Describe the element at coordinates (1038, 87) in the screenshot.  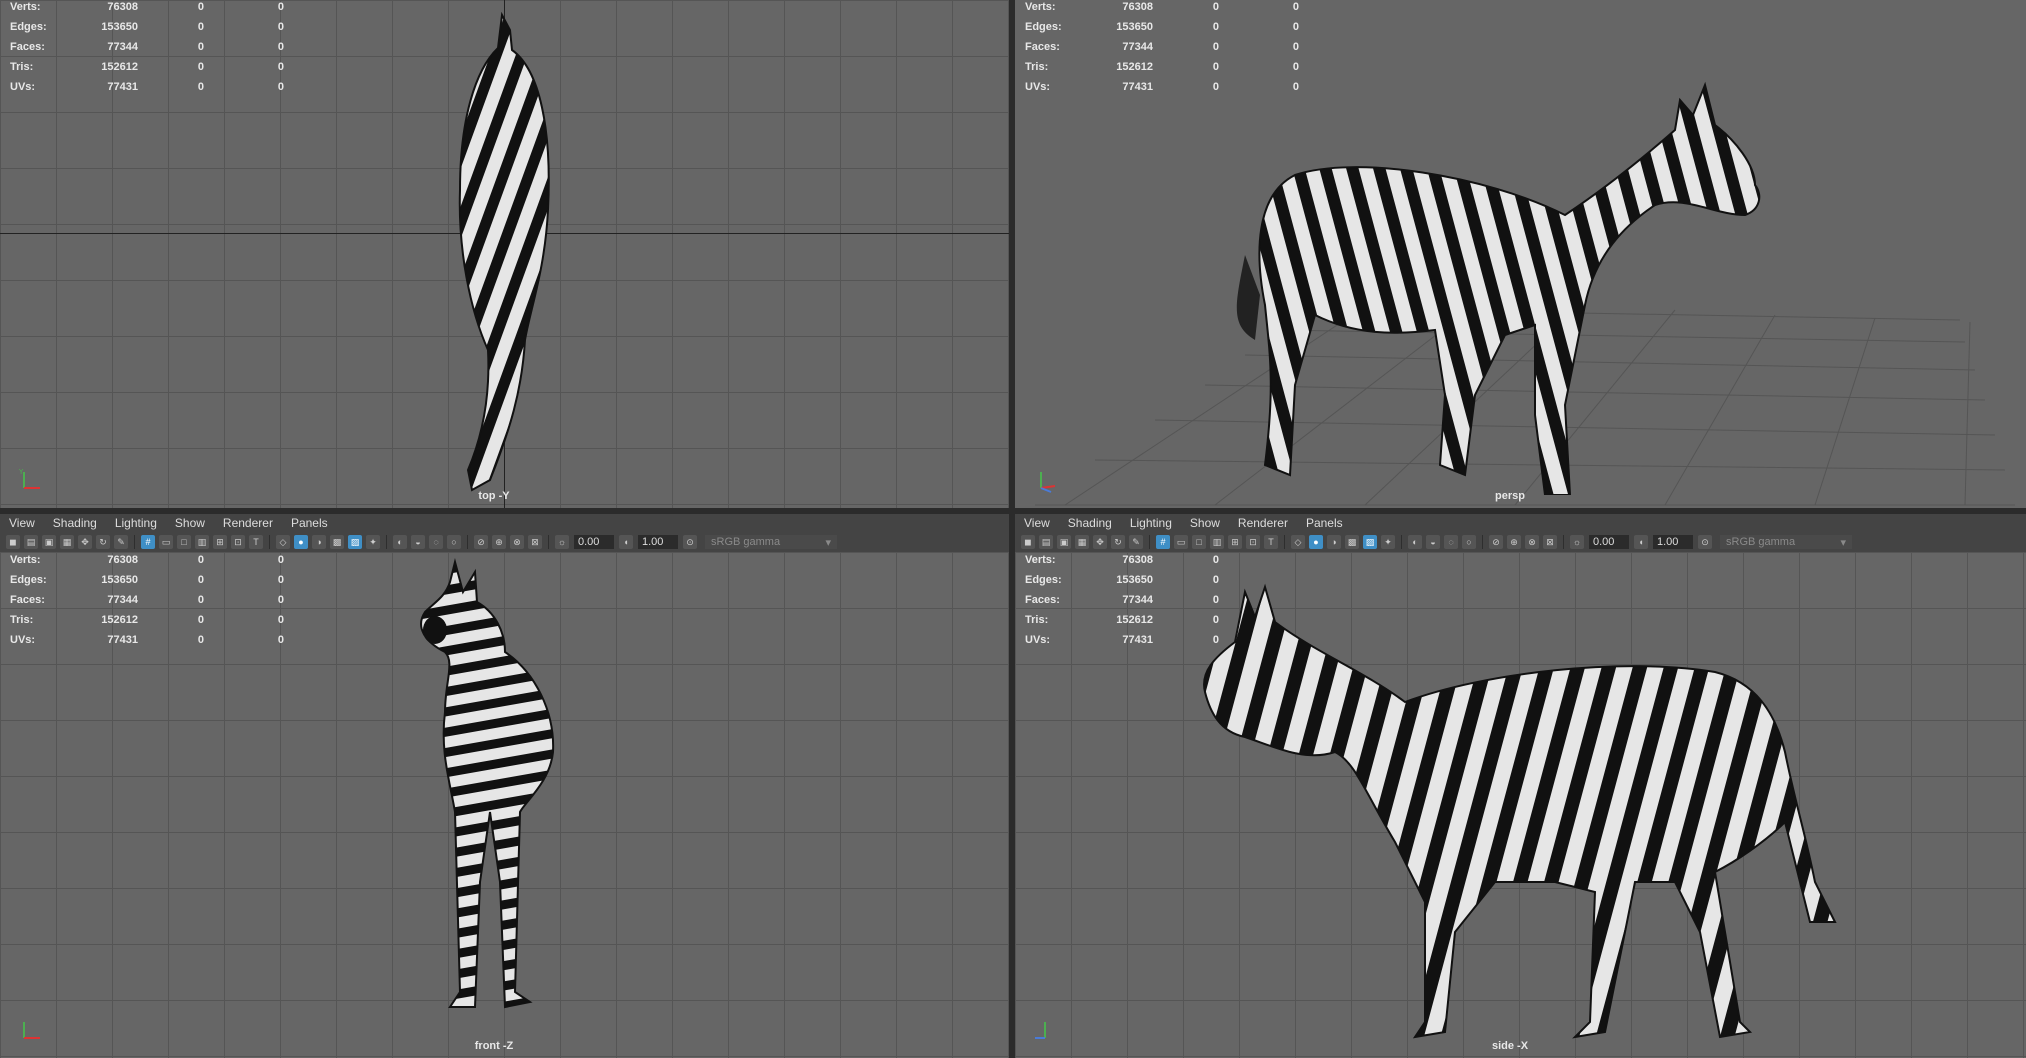
I see `hud-label: UVs:` at that location.